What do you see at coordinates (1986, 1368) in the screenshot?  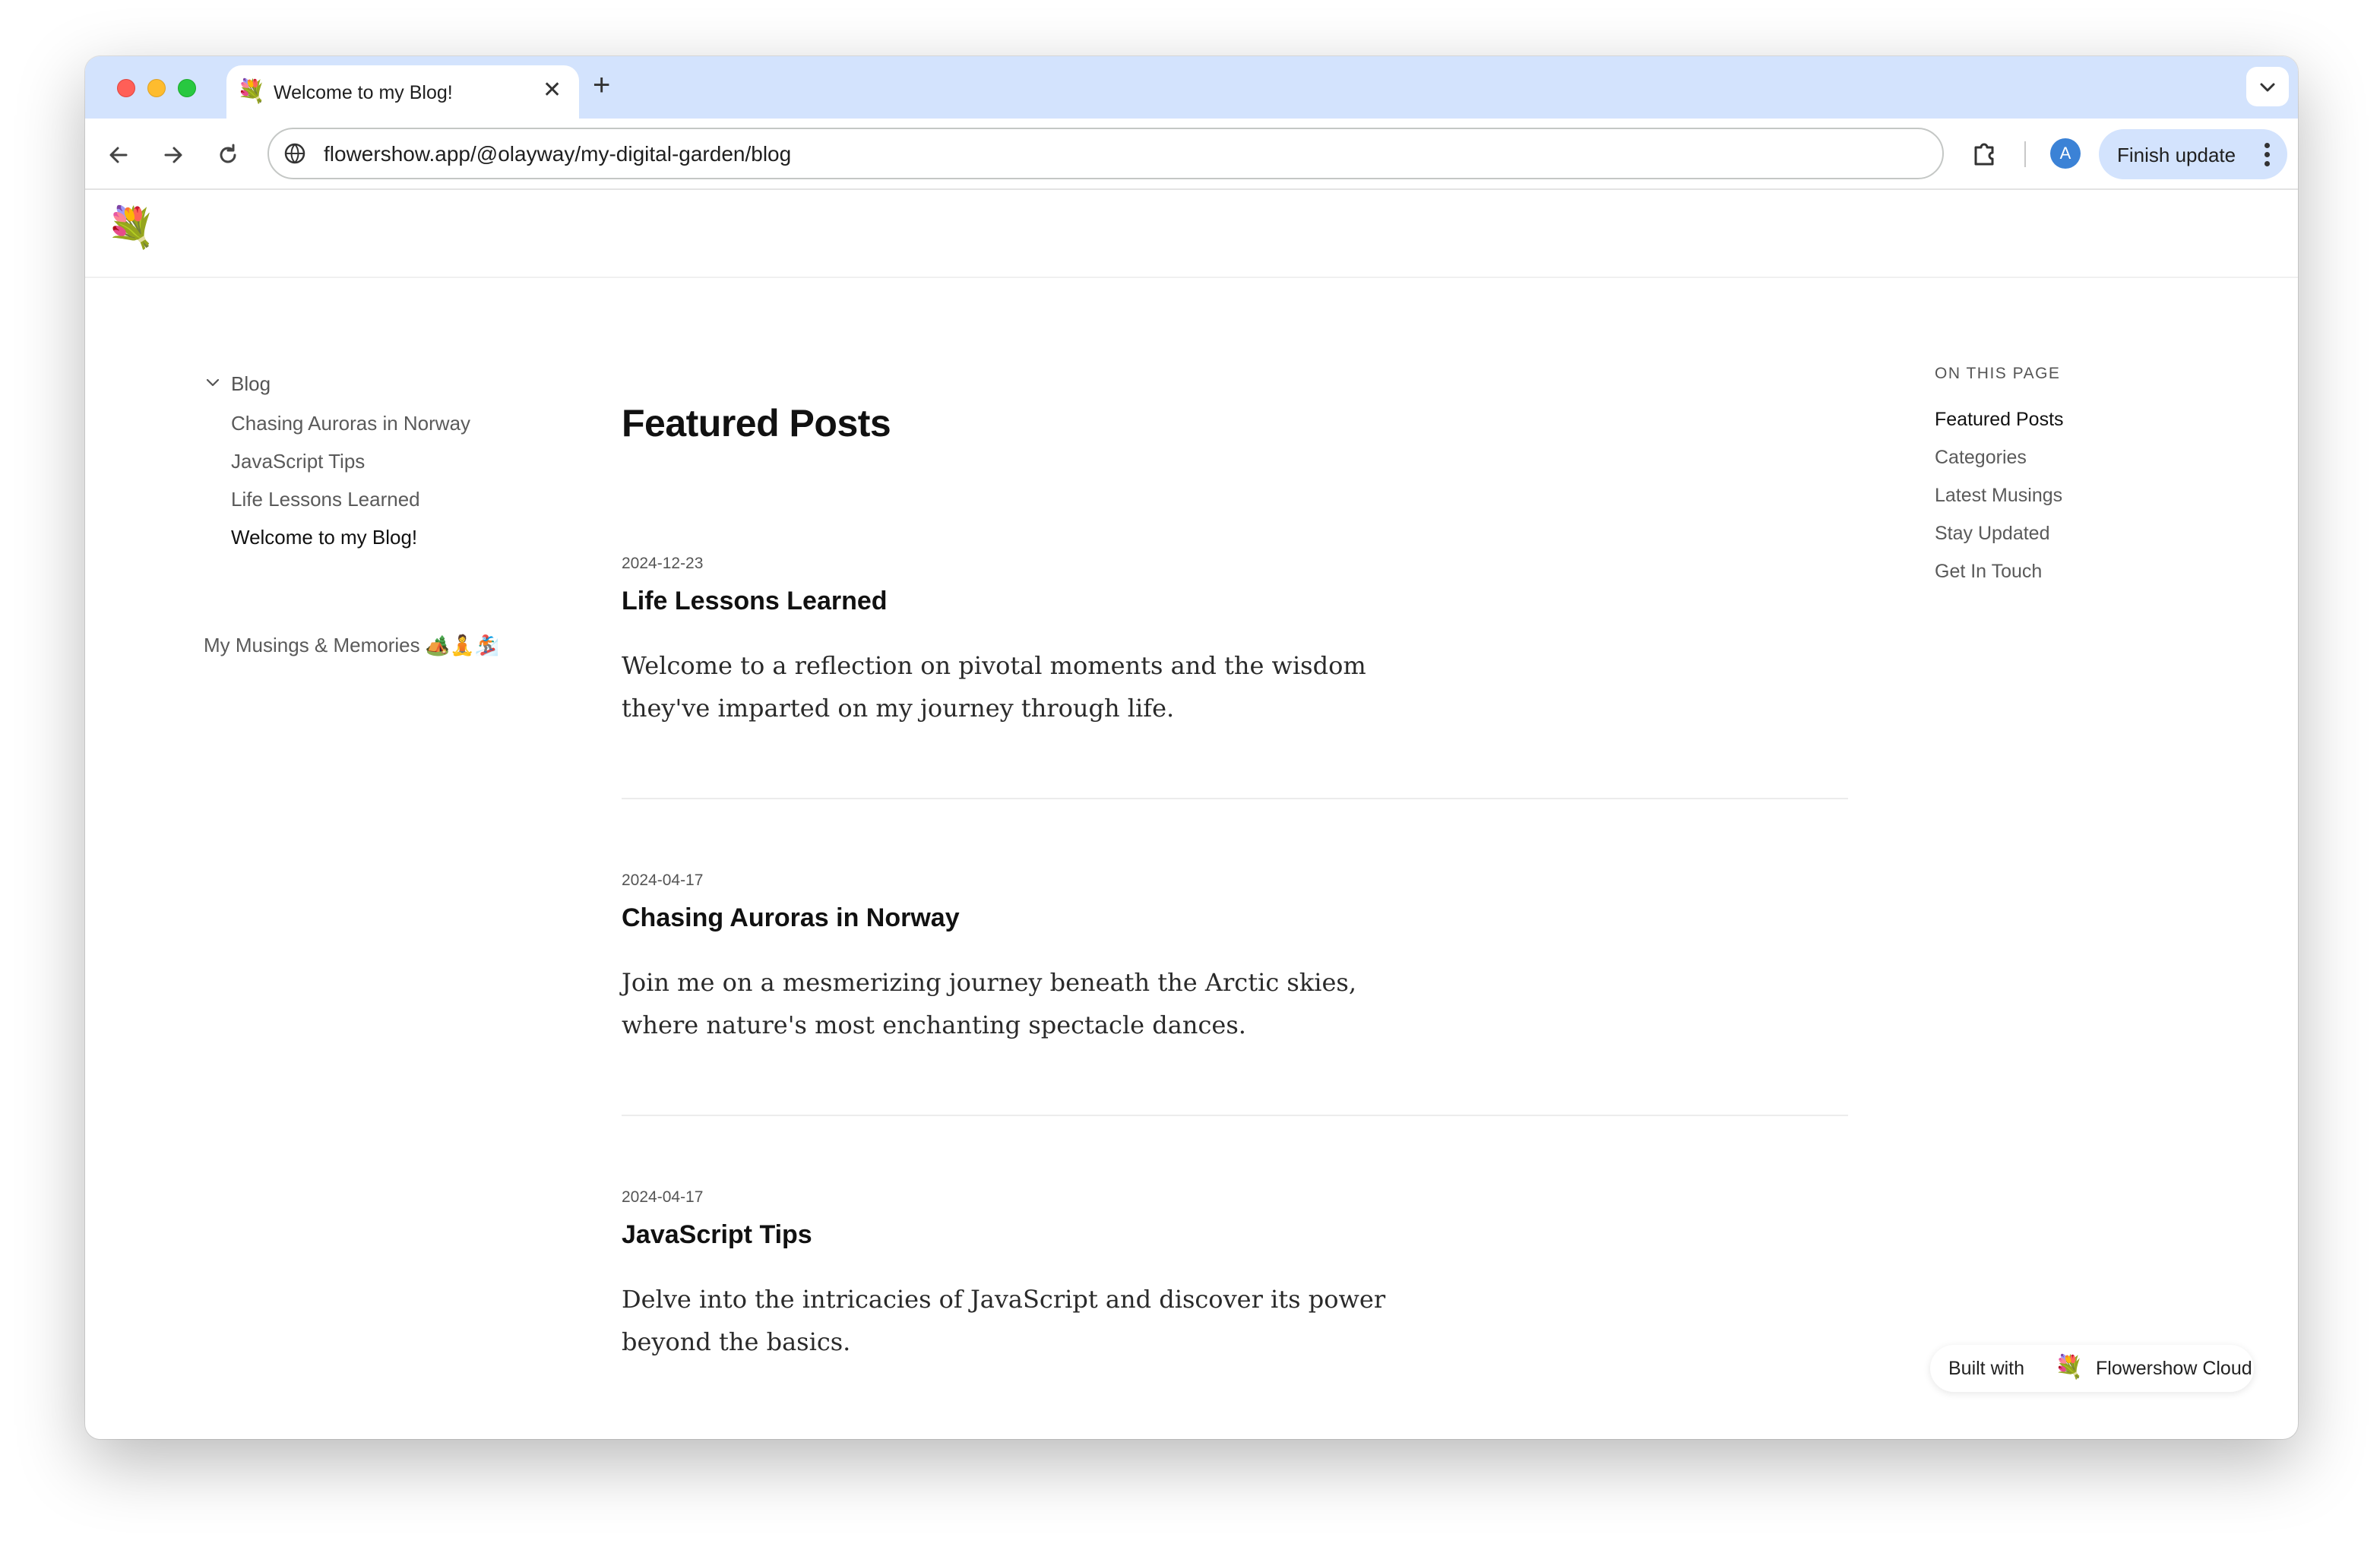 I see `built-with-prefix: Built with` at bounding box center [1986, 1368].